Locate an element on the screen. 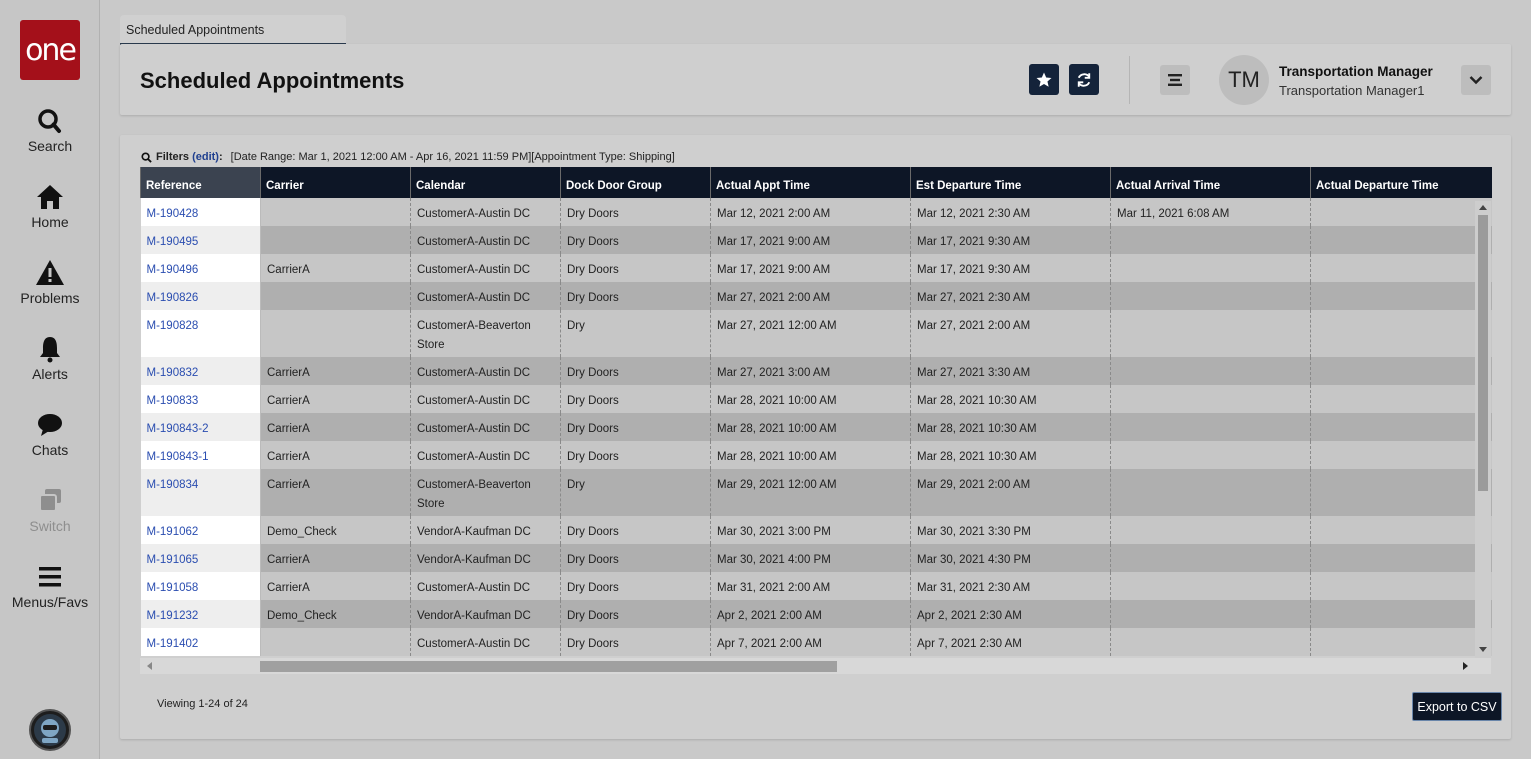  reference-link: M-191058 is located at coordinates (173, 588).